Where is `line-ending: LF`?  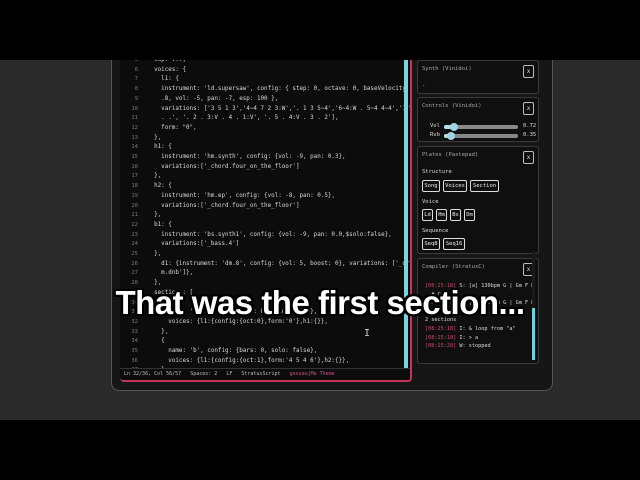
line-ending: LF is located at coordinates (229, 374).